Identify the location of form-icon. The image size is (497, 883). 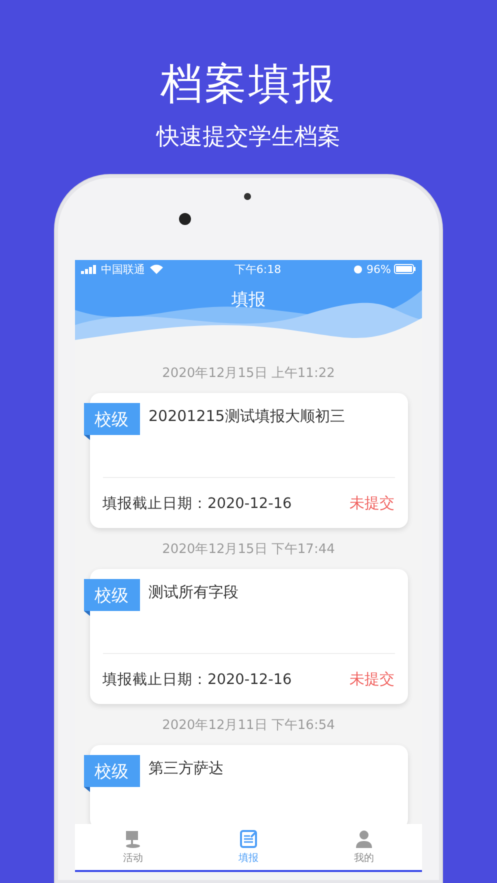
(248, 839).